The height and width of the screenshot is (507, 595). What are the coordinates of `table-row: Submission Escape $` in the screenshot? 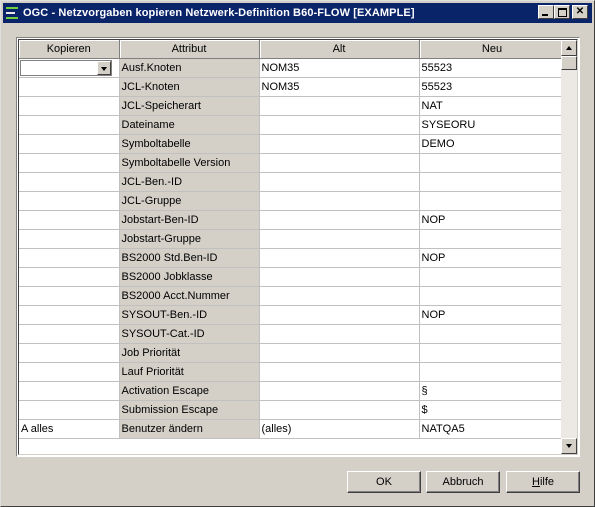 It's located at (292, 410).